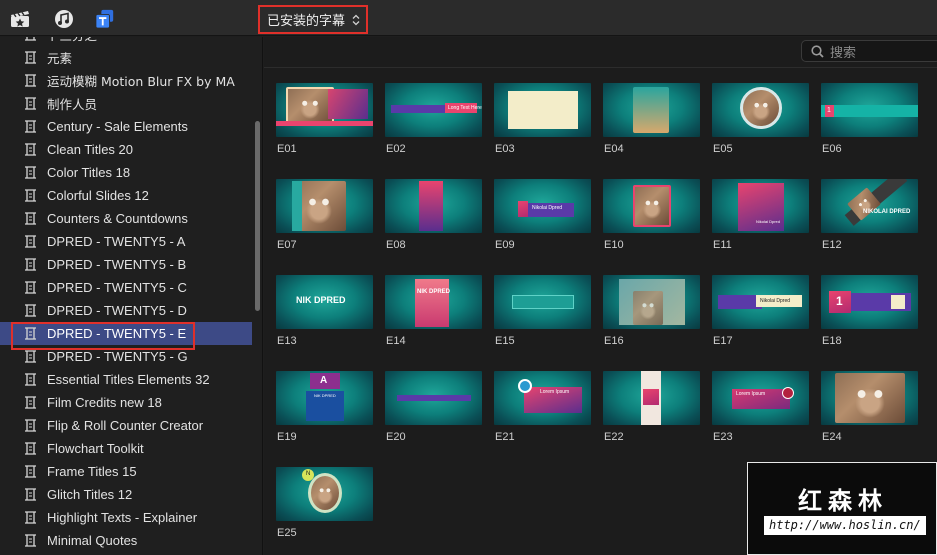  What do you see at coordinates (308, 474) in the screenshot?
I see `thumb-text: N` at bounding box center [308, 474].